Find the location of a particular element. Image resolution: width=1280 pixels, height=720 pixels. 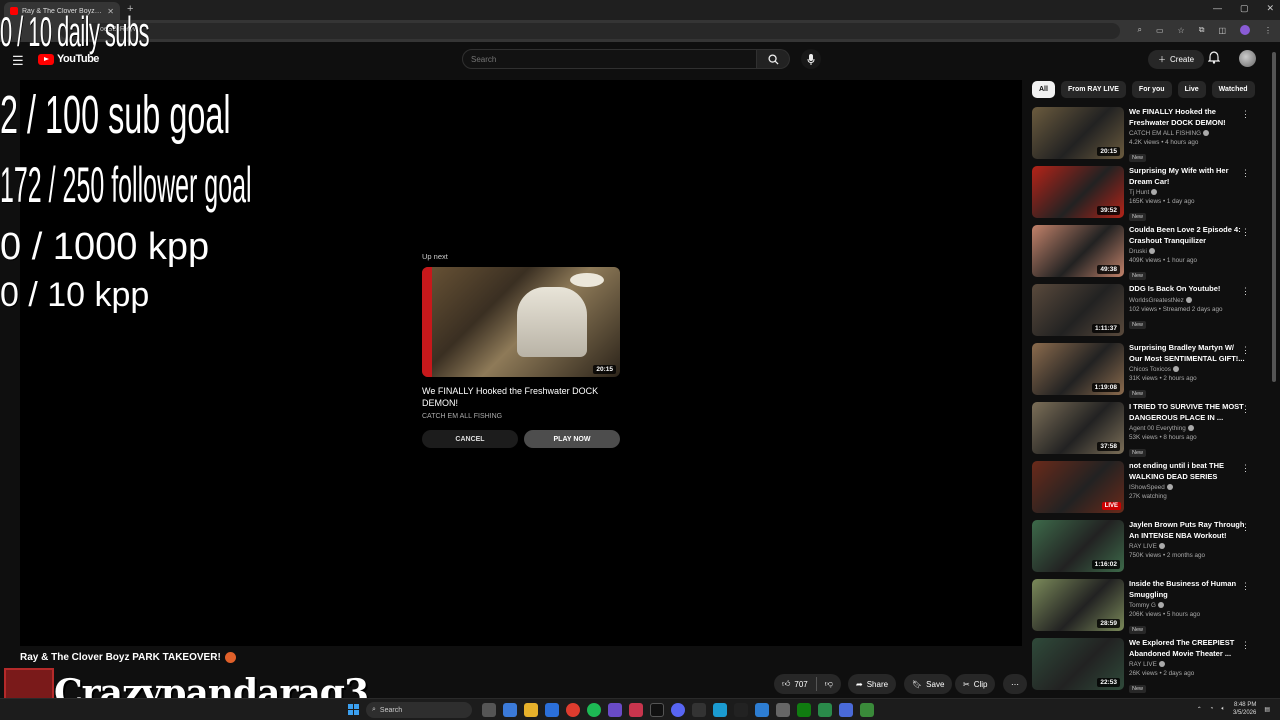

recommendation-thumbnail: 1:11:37 is located at coordinates (1078, 310).